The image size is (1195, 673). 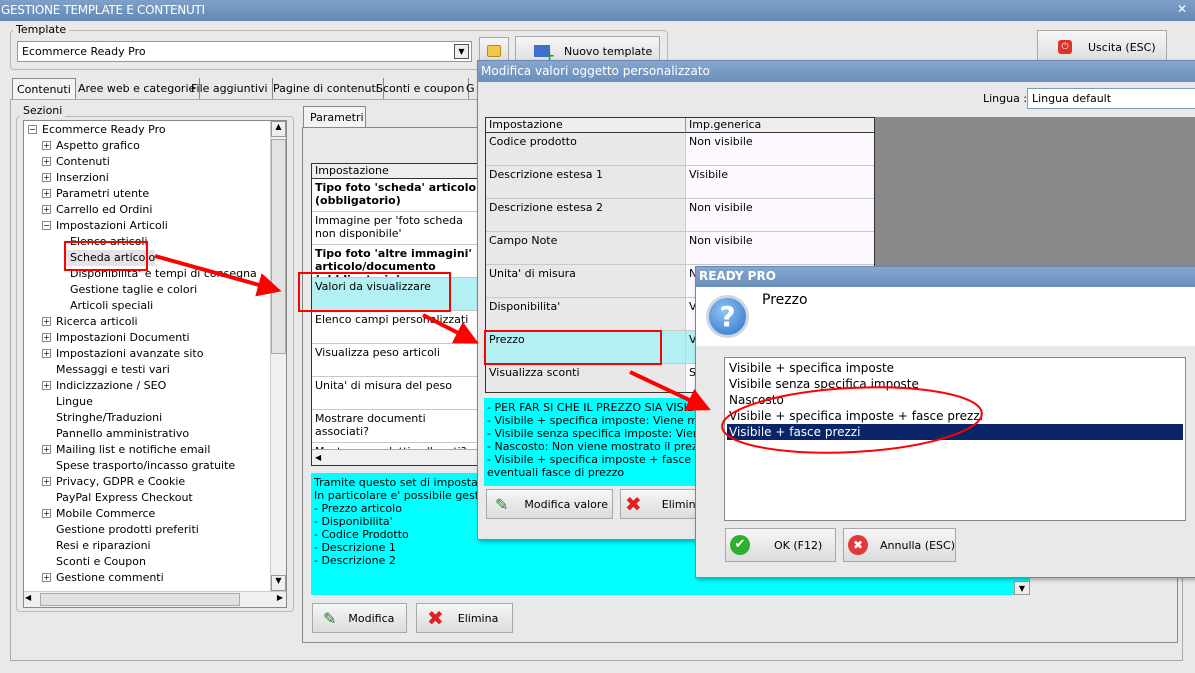 I want to click on close-button: ✕, so click(x=1182, y=9).